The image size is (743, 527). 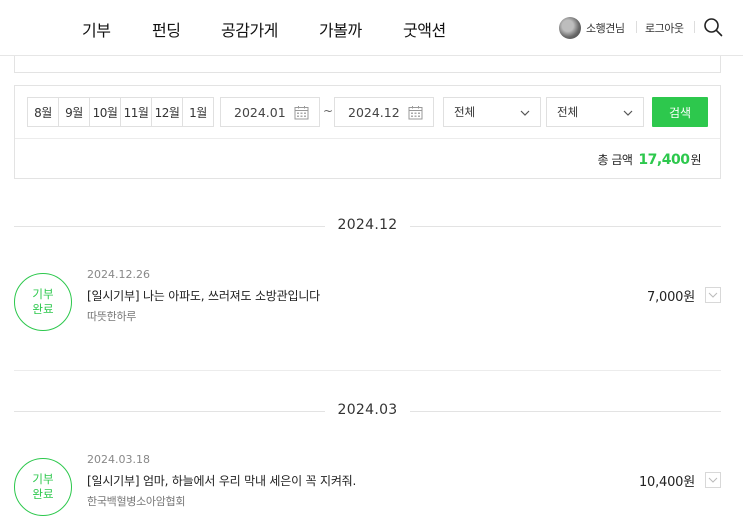 What do you see at coordinates (492, 112) in the screenshot?
I see `type-select: 전체` at bounding box center [492, 112].